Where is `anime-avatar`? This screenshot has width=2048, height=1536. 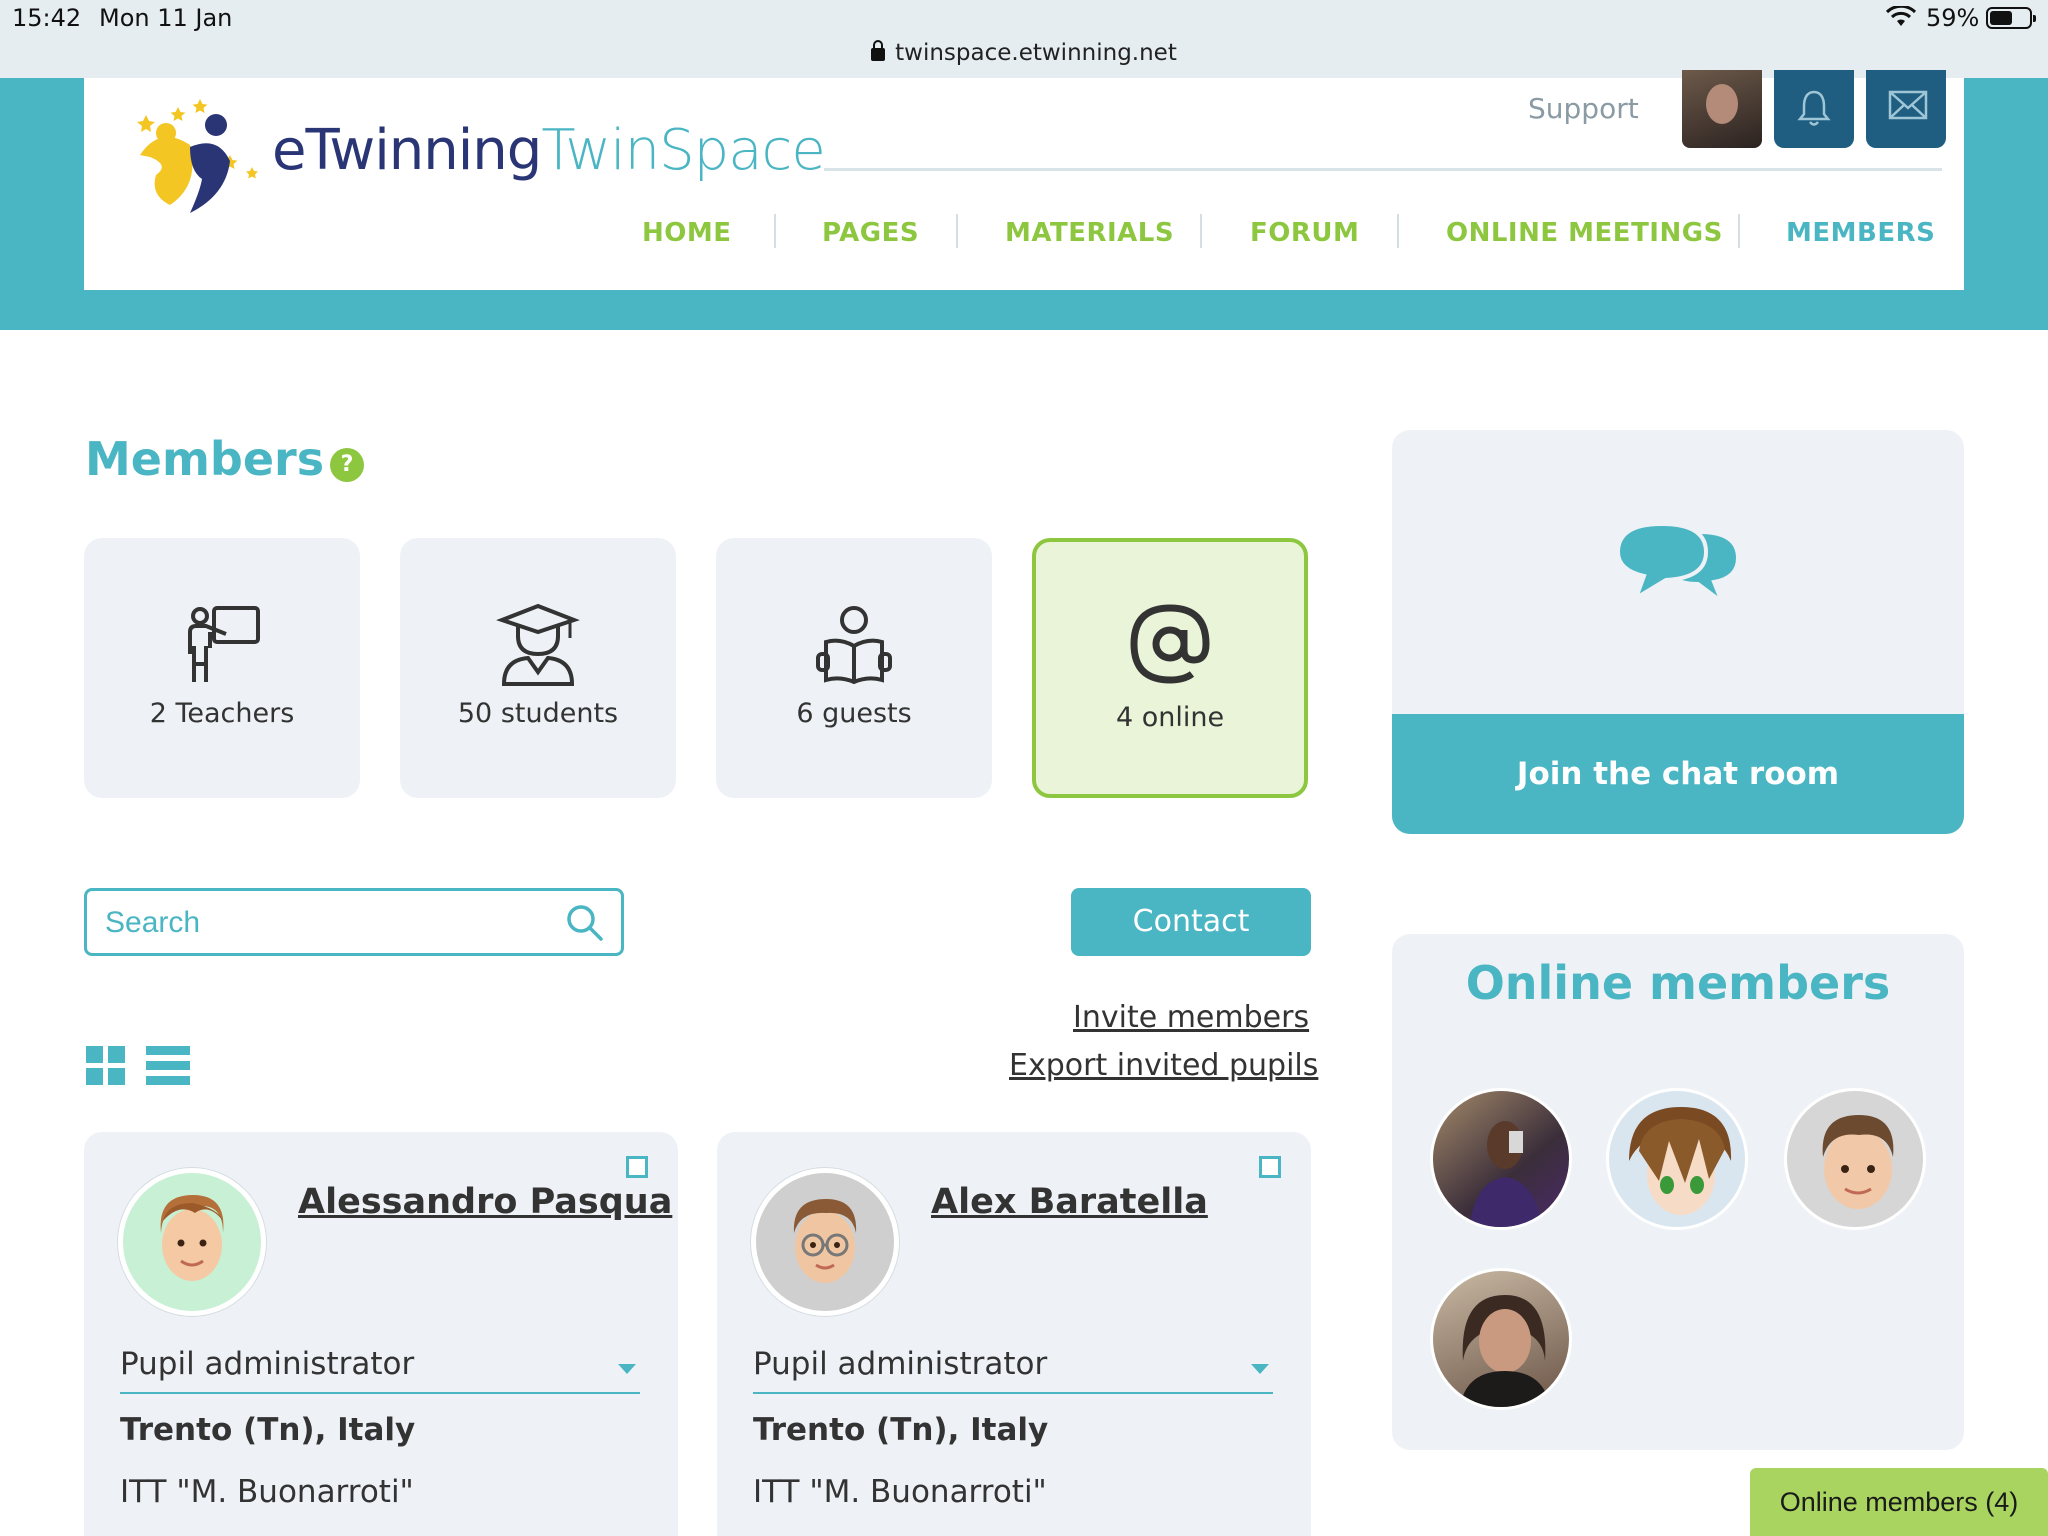
anime-avatar is located at coordinates (1680, 1161).